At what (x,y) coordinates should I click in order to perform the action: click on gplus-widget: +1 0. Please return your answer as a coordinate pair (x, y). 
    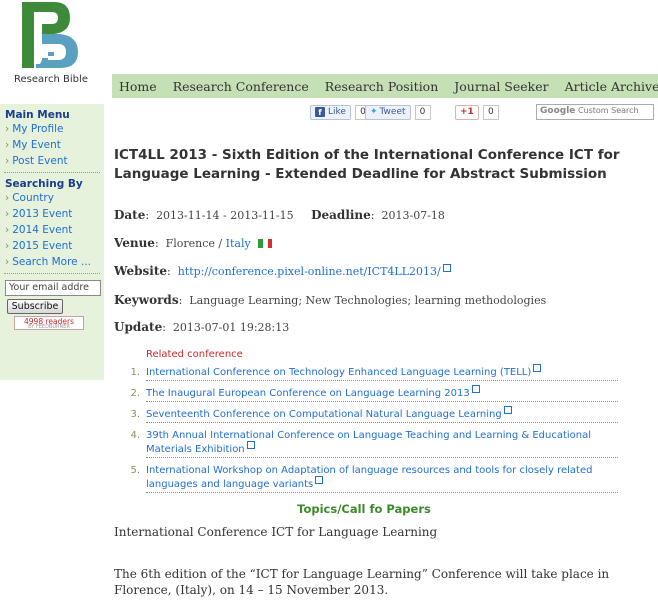
    Looking at the image, I should click on (477, 112).